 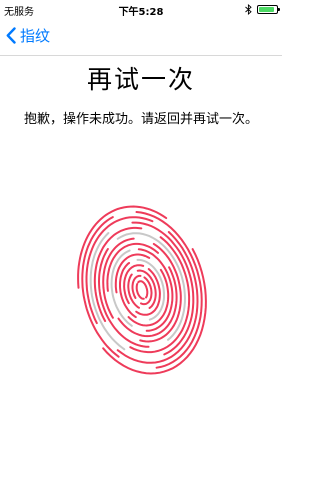 What do you see at coordinates (141, 12) in the screenshot?
I see `status-time: 下午5:28` at bounding box center [141, 12].